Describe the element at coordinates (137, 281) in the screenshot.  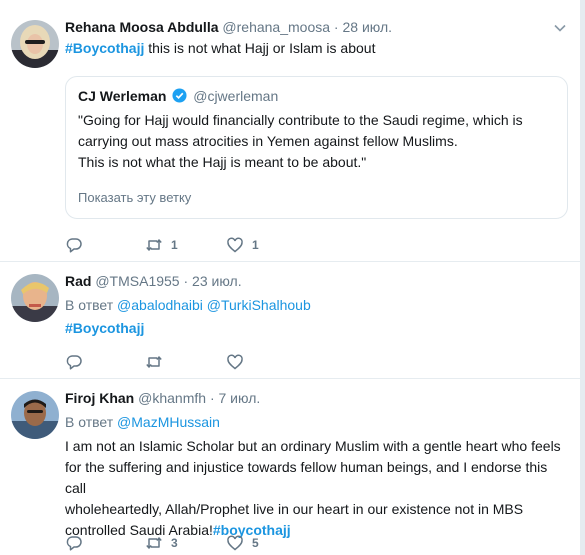
I see `author-handle: @TMSA1955` at that location.